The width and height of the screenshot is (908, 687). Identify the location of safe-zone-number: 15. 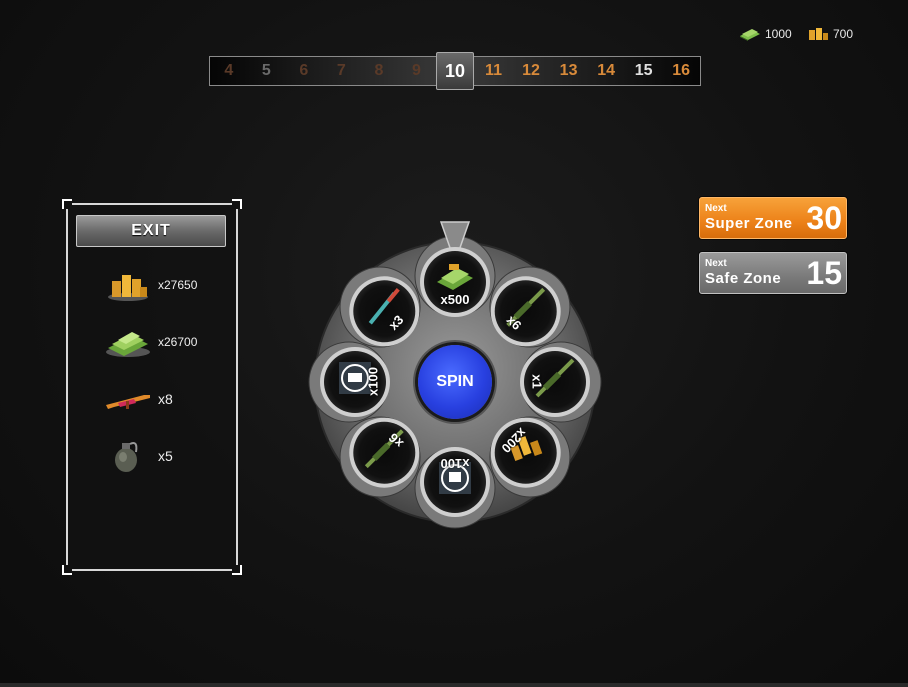
(824, 273).